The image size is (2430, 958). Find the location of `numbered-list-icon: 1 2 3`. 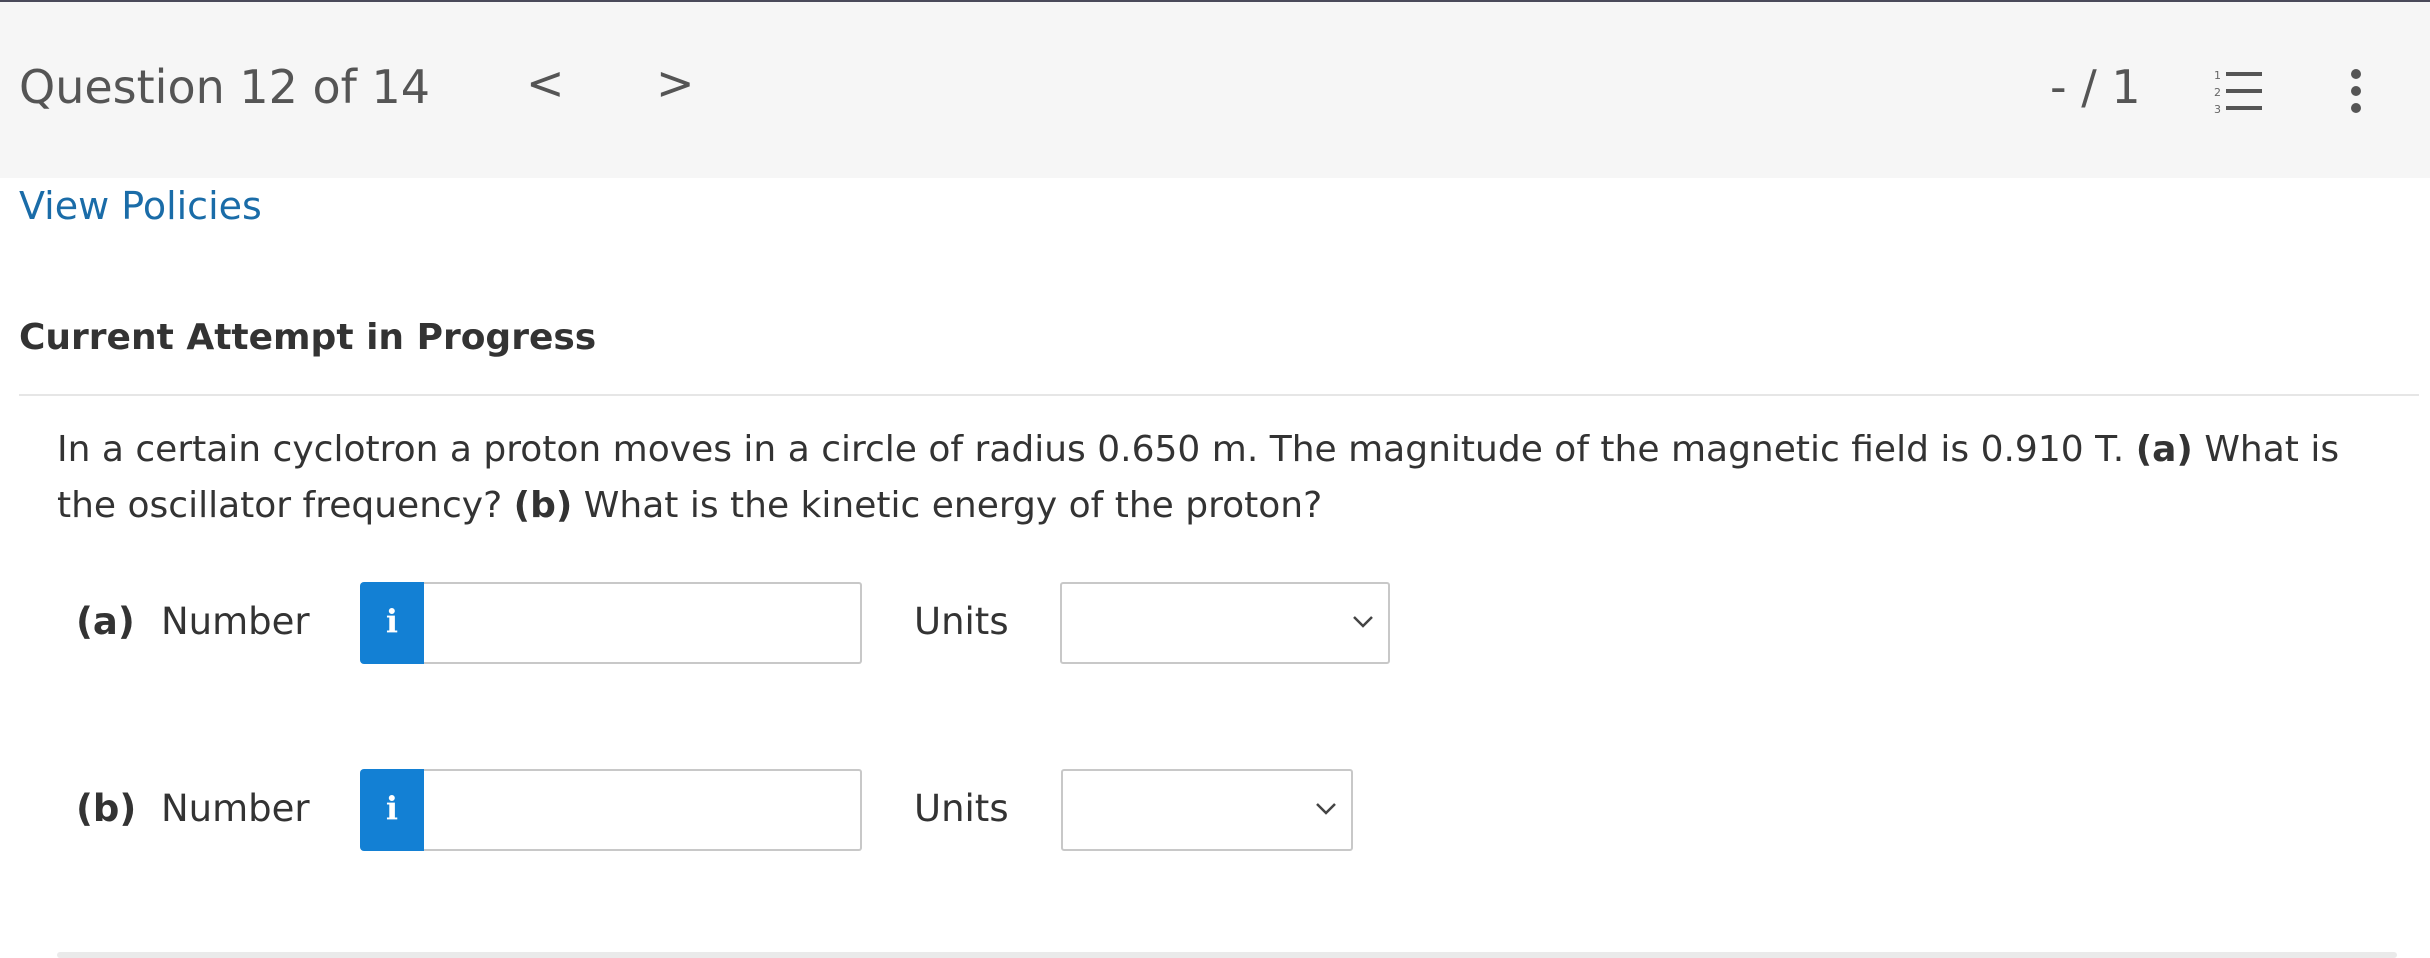

numbered-list-icon: 1 2 3 is located at coordinates (2238, 92).